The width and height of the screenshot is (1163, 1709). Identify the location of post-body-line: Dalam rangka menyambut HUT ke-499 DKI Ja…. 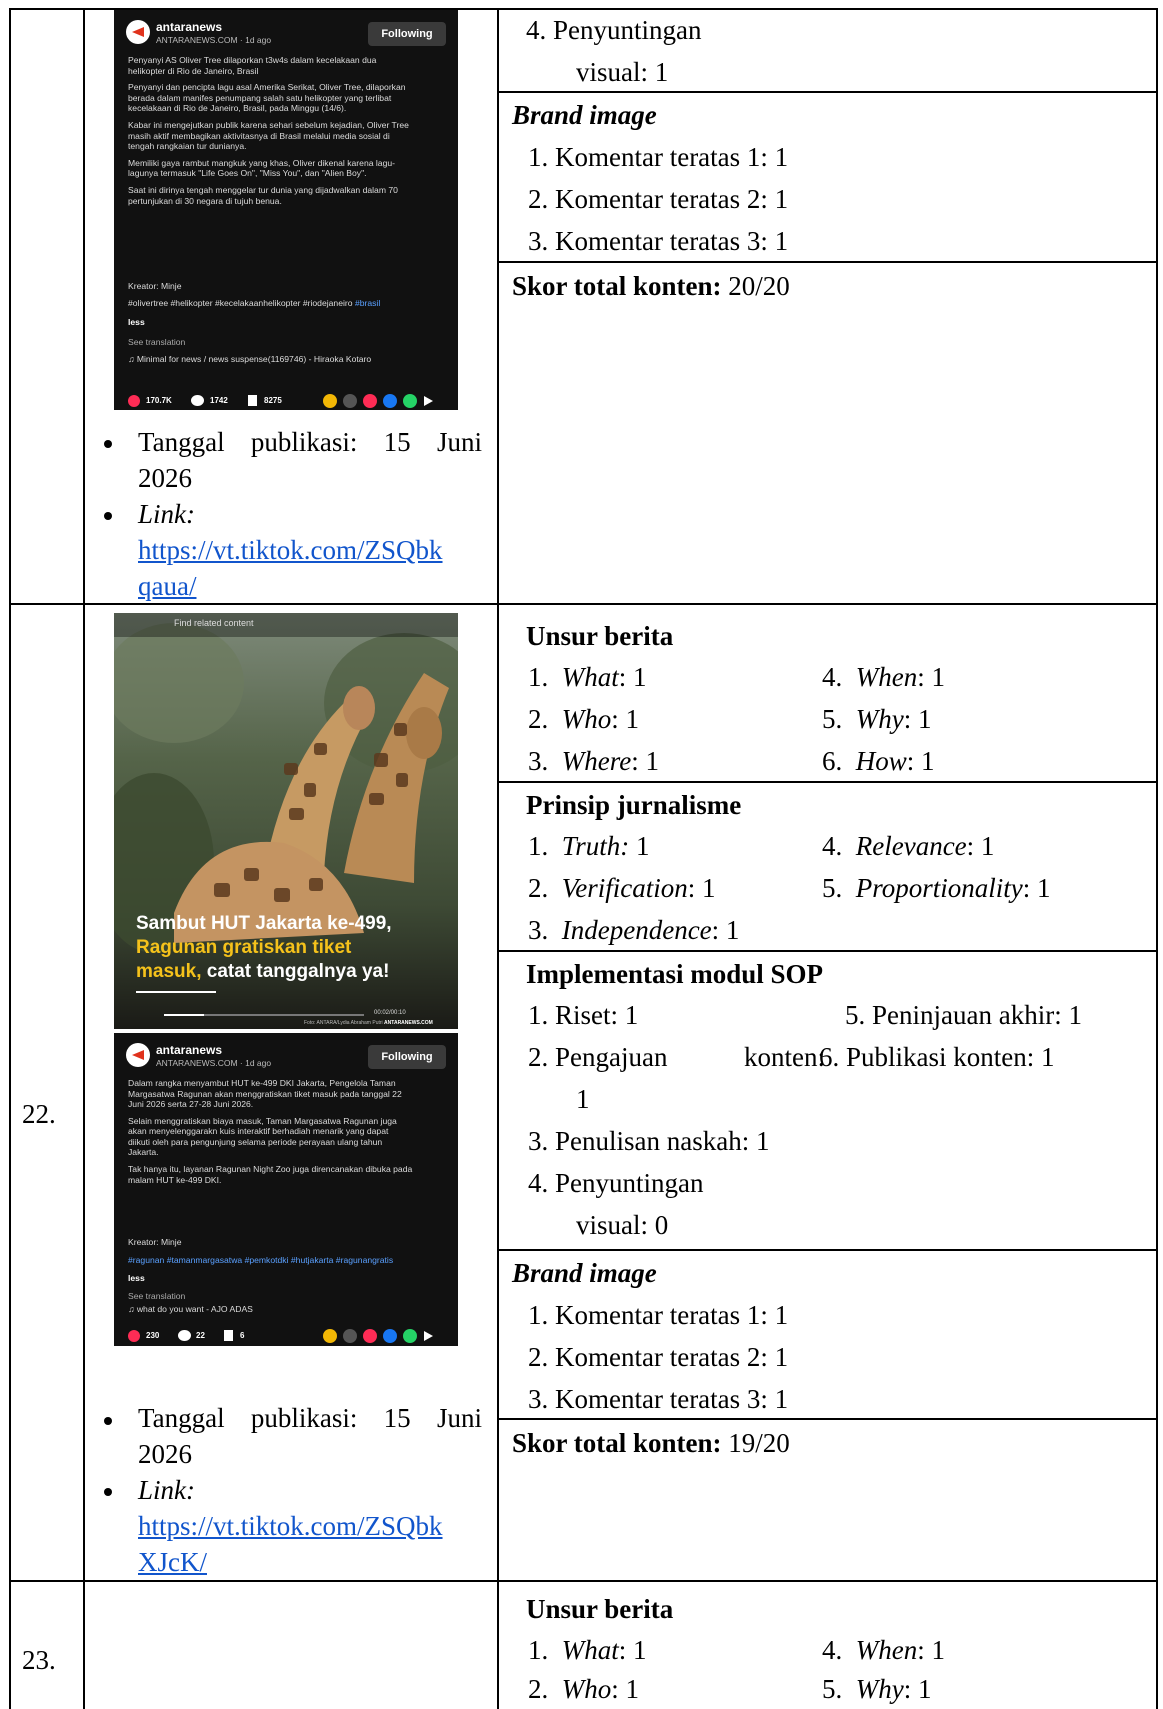
(262, 1083).